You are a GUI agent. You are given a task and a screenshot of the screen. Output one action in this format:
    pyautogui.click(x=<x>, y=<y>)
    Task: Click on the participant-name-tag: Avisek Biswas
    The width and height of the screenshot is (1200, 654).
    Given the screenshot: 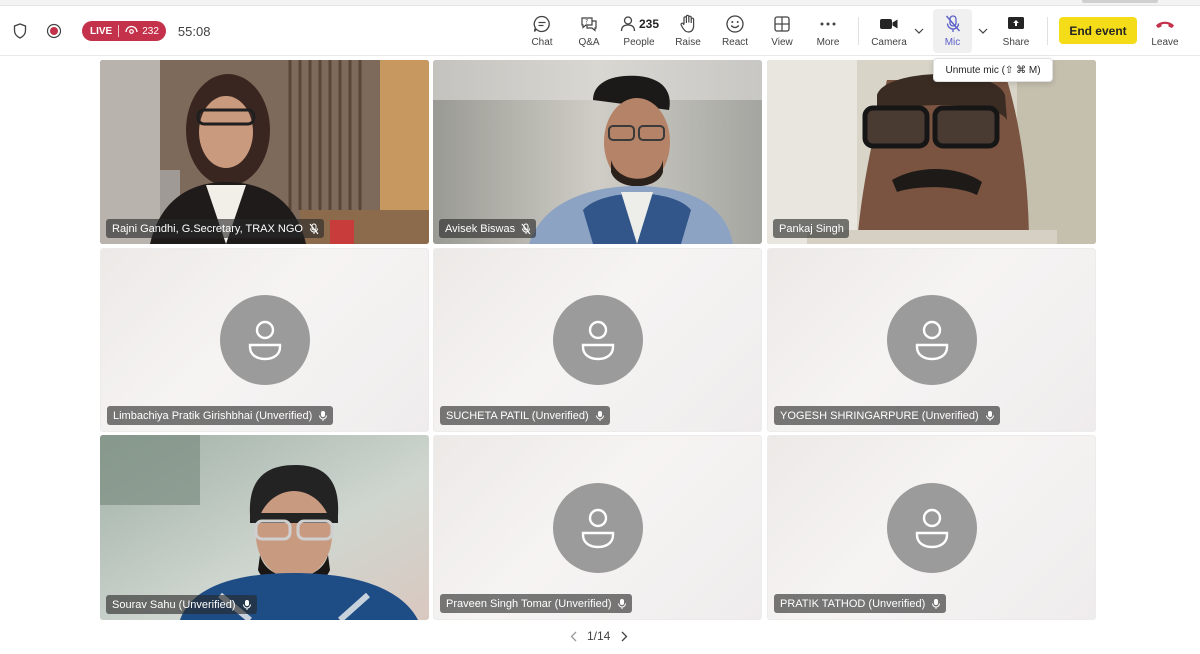 What is the action you would take?
    pyautogui.click(x=488, y=228)
    